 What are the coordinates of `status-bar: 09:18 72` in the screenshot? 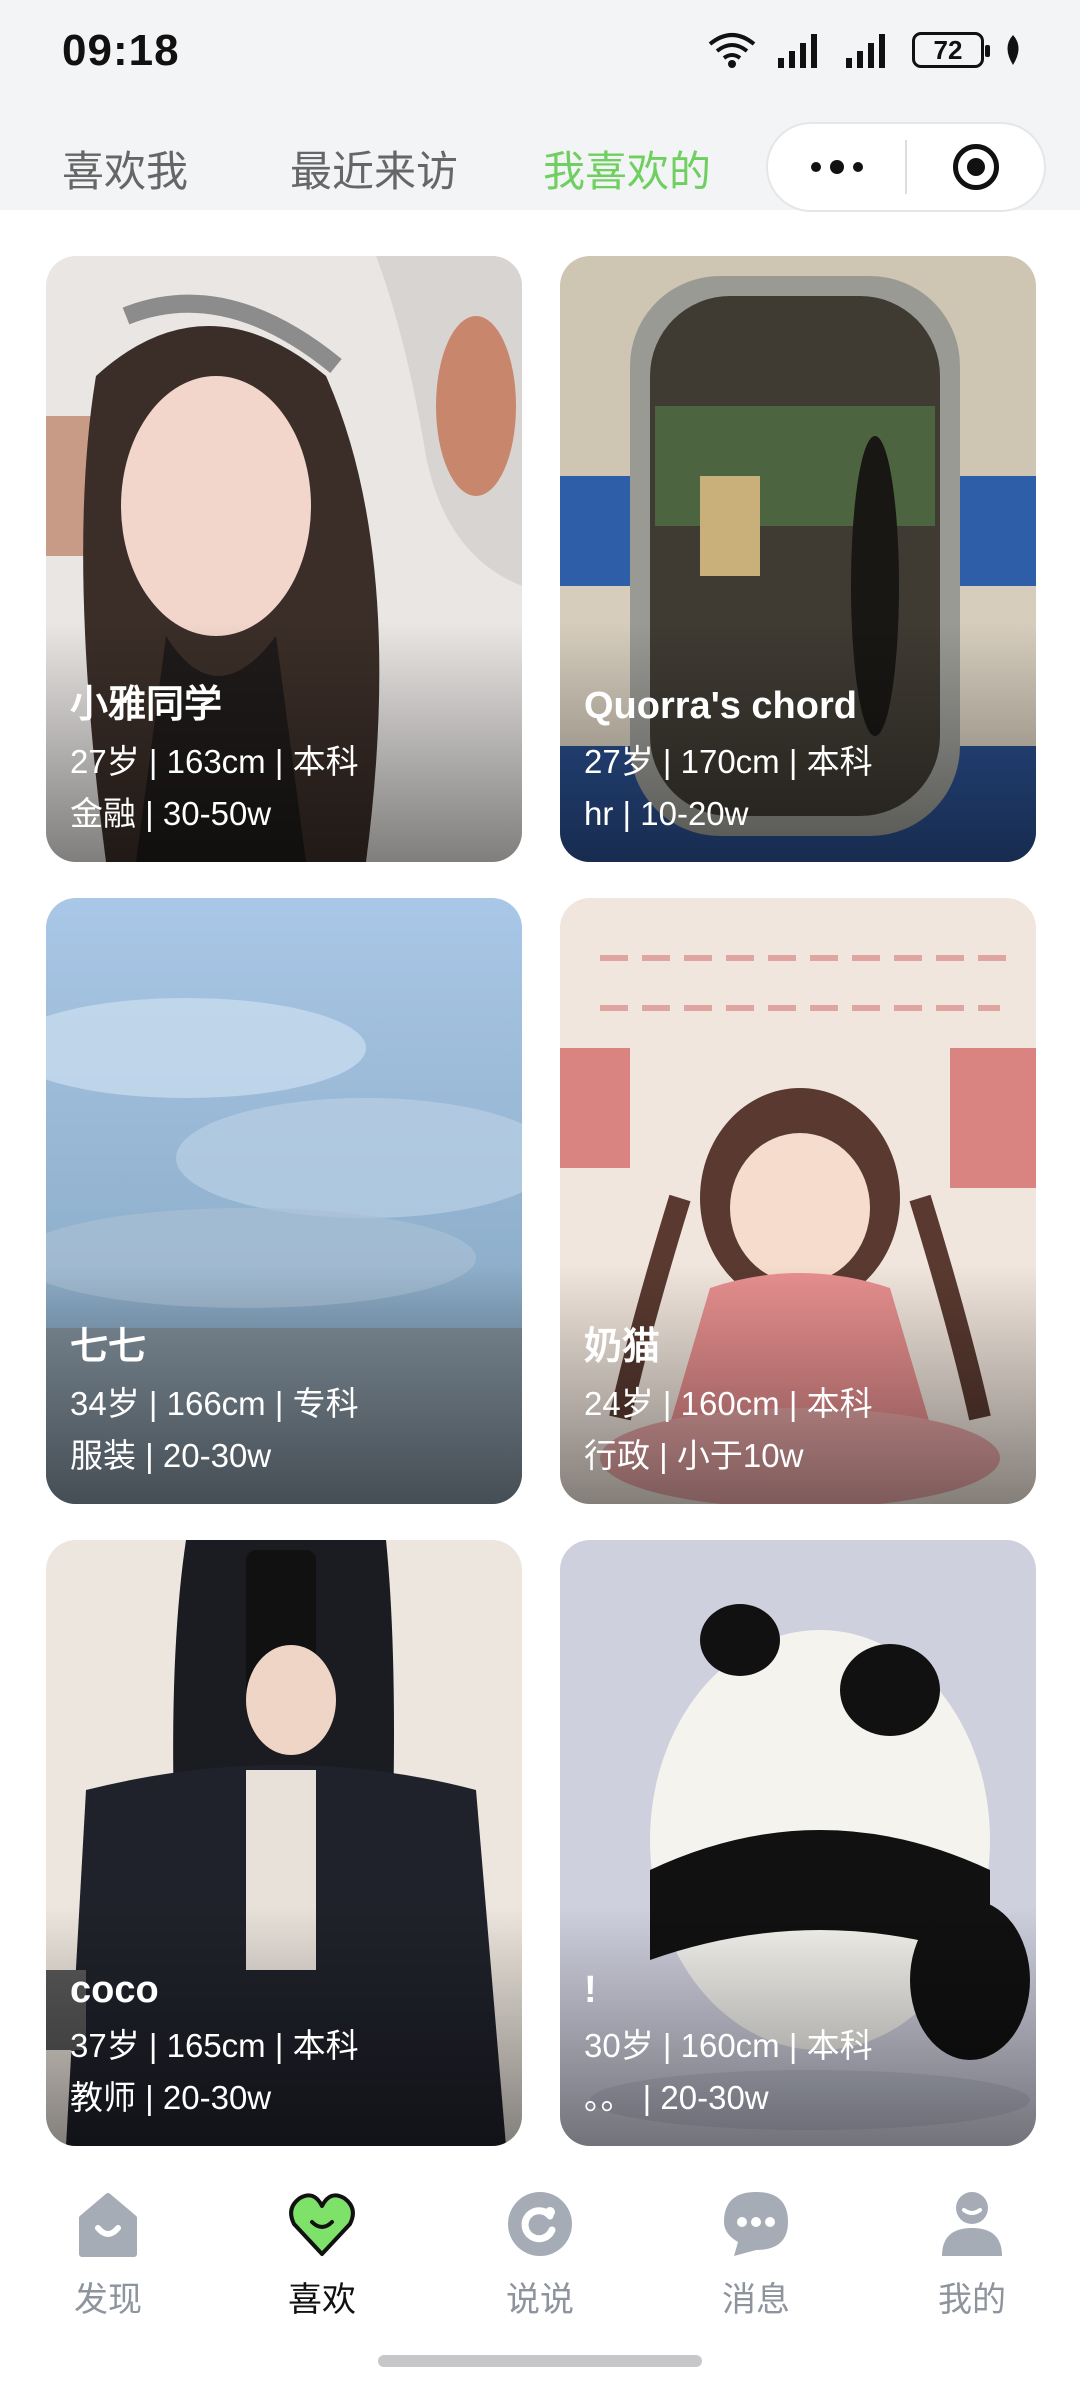 It's located at (540, 55).